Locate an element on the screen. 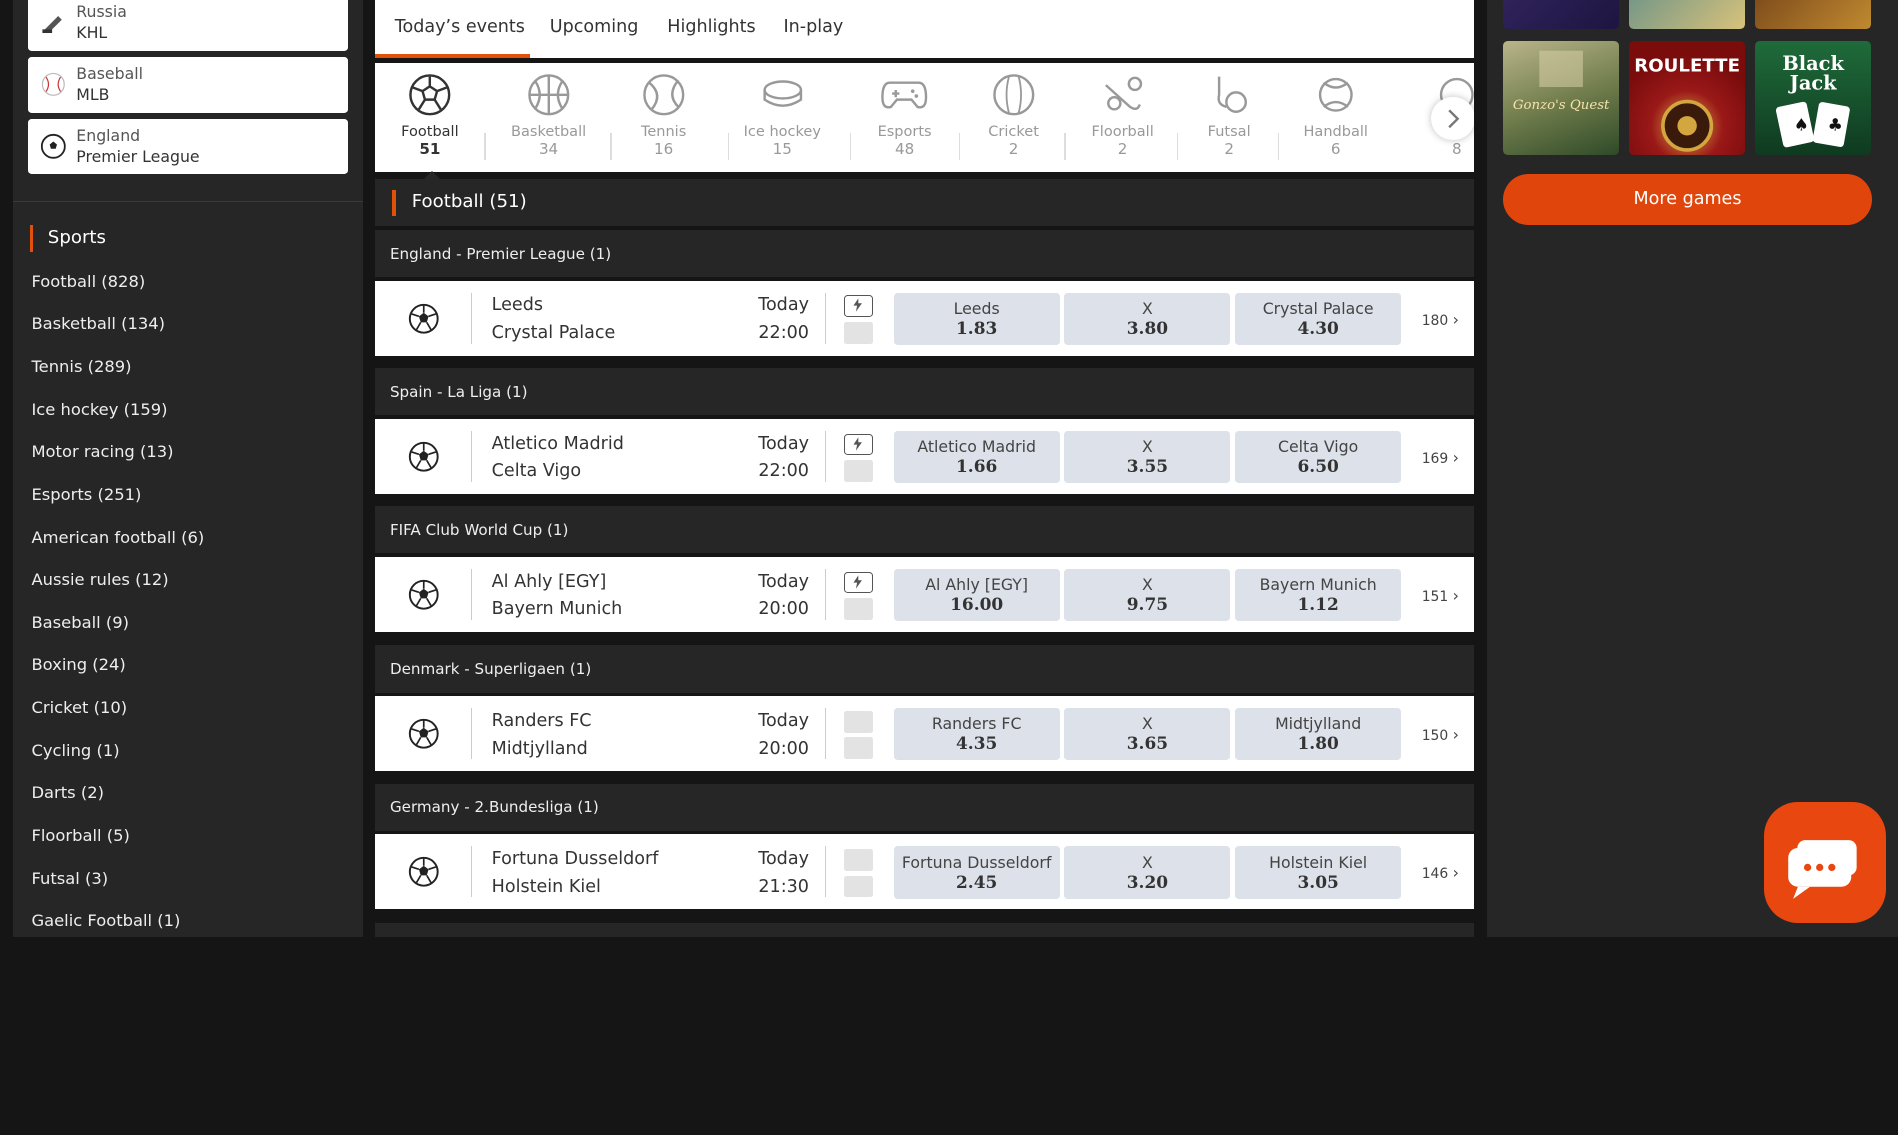 This screenshot has height=1135, width=1898. more-markets-link: 169 › is located at coordinates (1440, 457).